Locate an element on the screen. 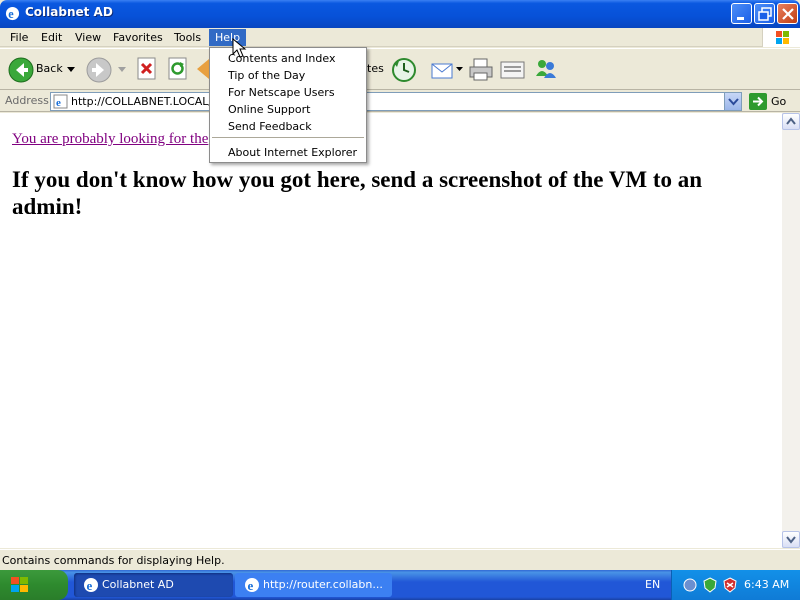 This screenshot has height=600, width=800. shield-icon is located at coordinates (730, 585).